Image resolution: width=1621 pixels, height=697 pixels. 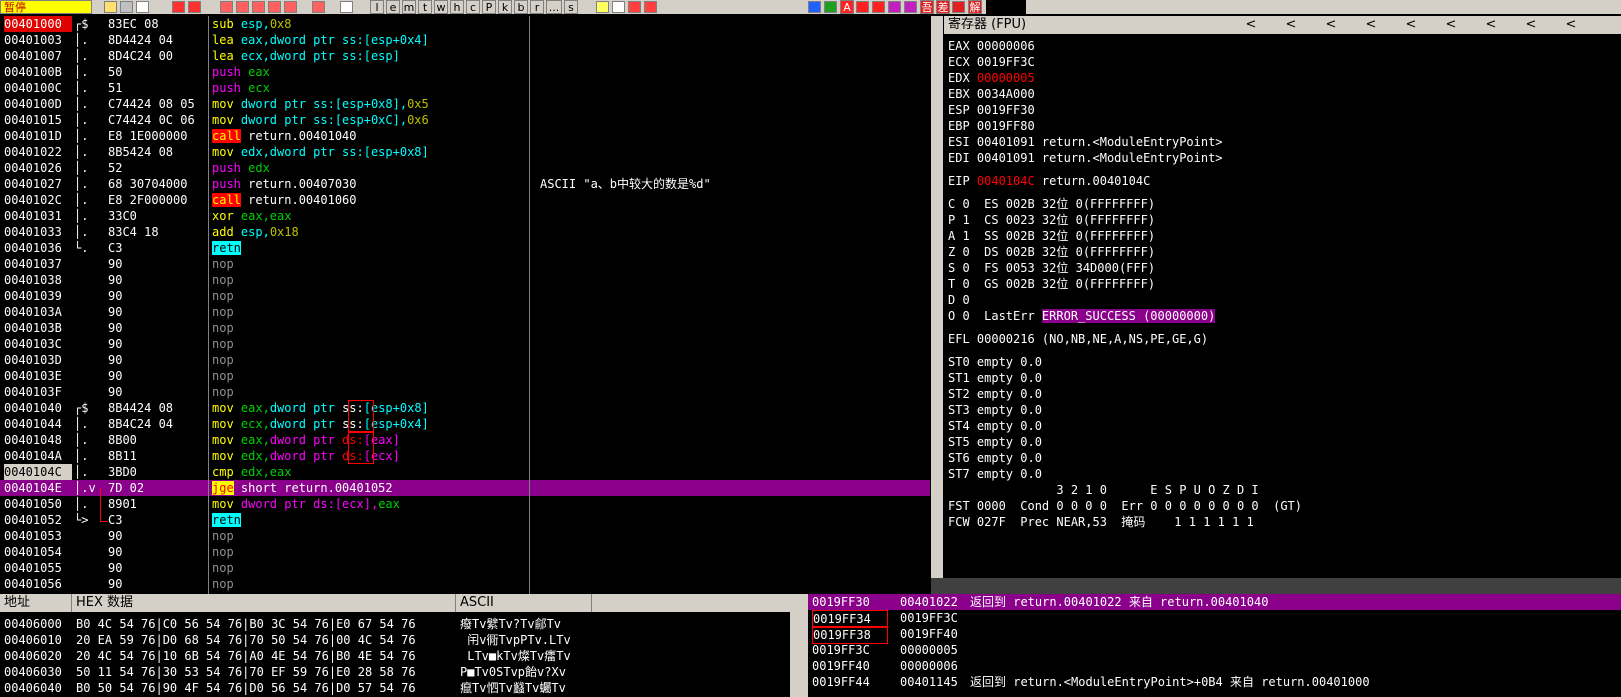 What do you see at coordinates (318, 7) in the screenshot?
I see `go-to-icon` at bounding box center [318, 7].